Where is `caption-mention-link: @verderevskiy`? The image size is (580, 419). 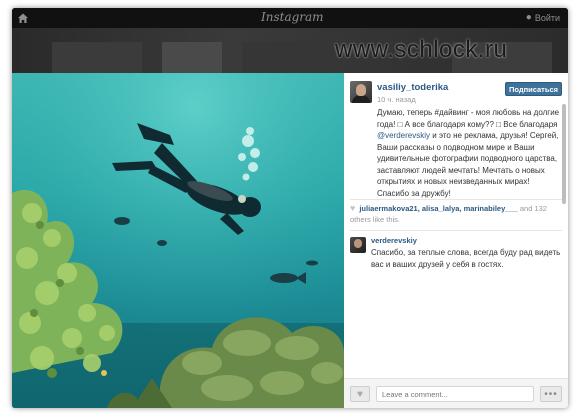 caption-mention-link: @verderevskiy is located at coordinates (403, 135).